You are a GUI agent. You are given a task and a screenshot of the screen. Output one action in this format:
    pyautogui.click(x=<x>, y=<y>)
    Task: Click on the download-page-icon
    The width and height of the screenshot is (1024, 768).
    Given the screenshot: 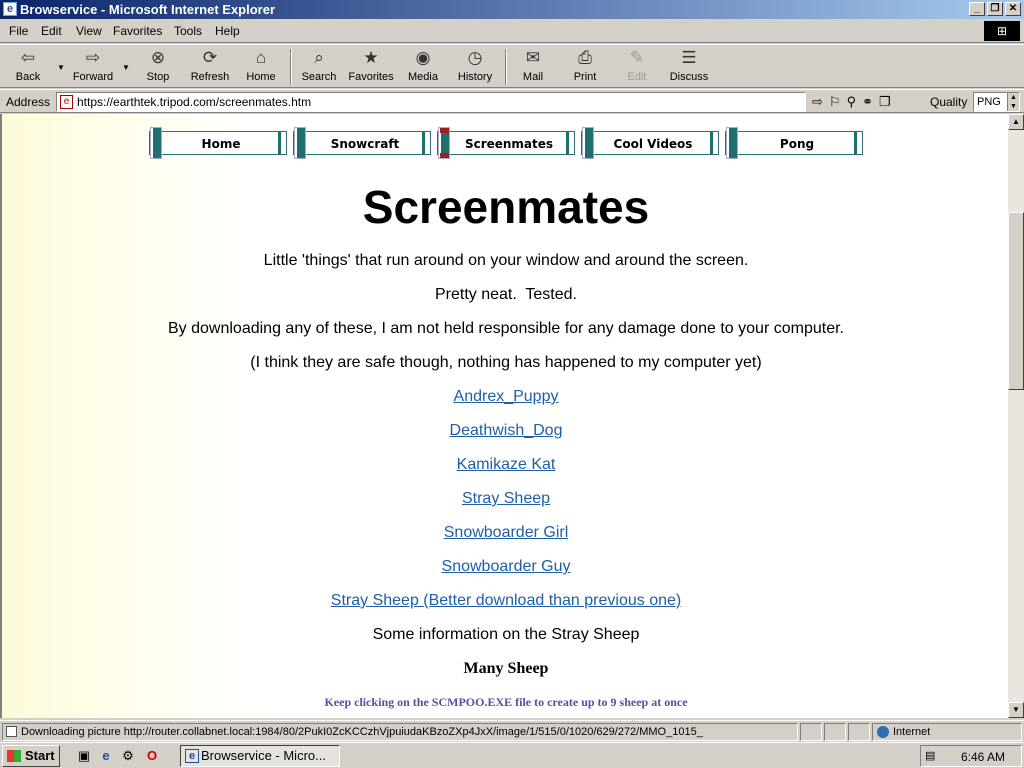 What is the action you would take?
    pyautogui.click(x=11, y=731)
    